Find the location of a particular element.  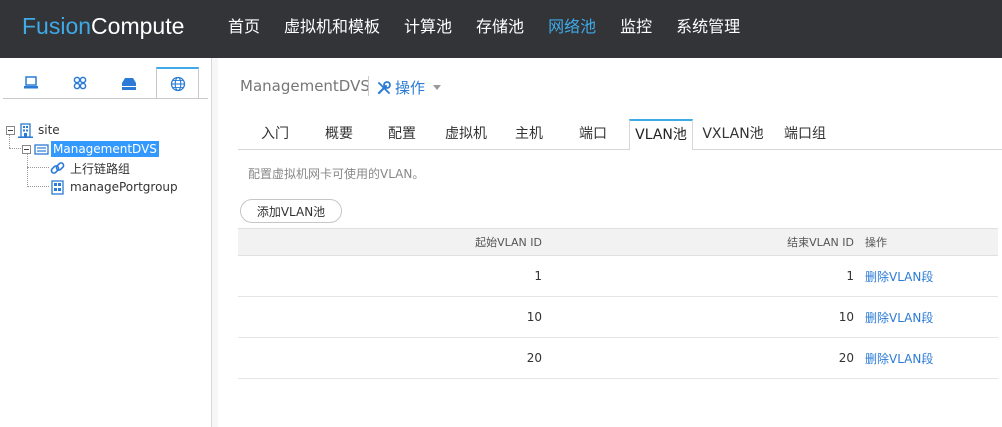

nav-home: 首页 is located at coordinates (244, 29).